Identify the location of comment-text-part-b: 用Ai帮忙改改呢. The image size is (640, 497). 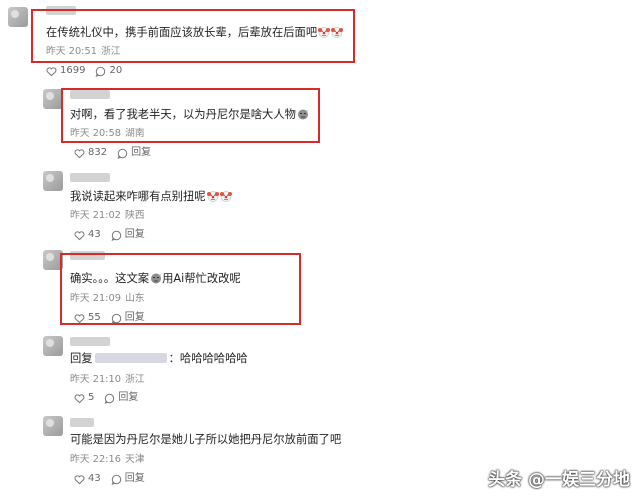
(201, 278).